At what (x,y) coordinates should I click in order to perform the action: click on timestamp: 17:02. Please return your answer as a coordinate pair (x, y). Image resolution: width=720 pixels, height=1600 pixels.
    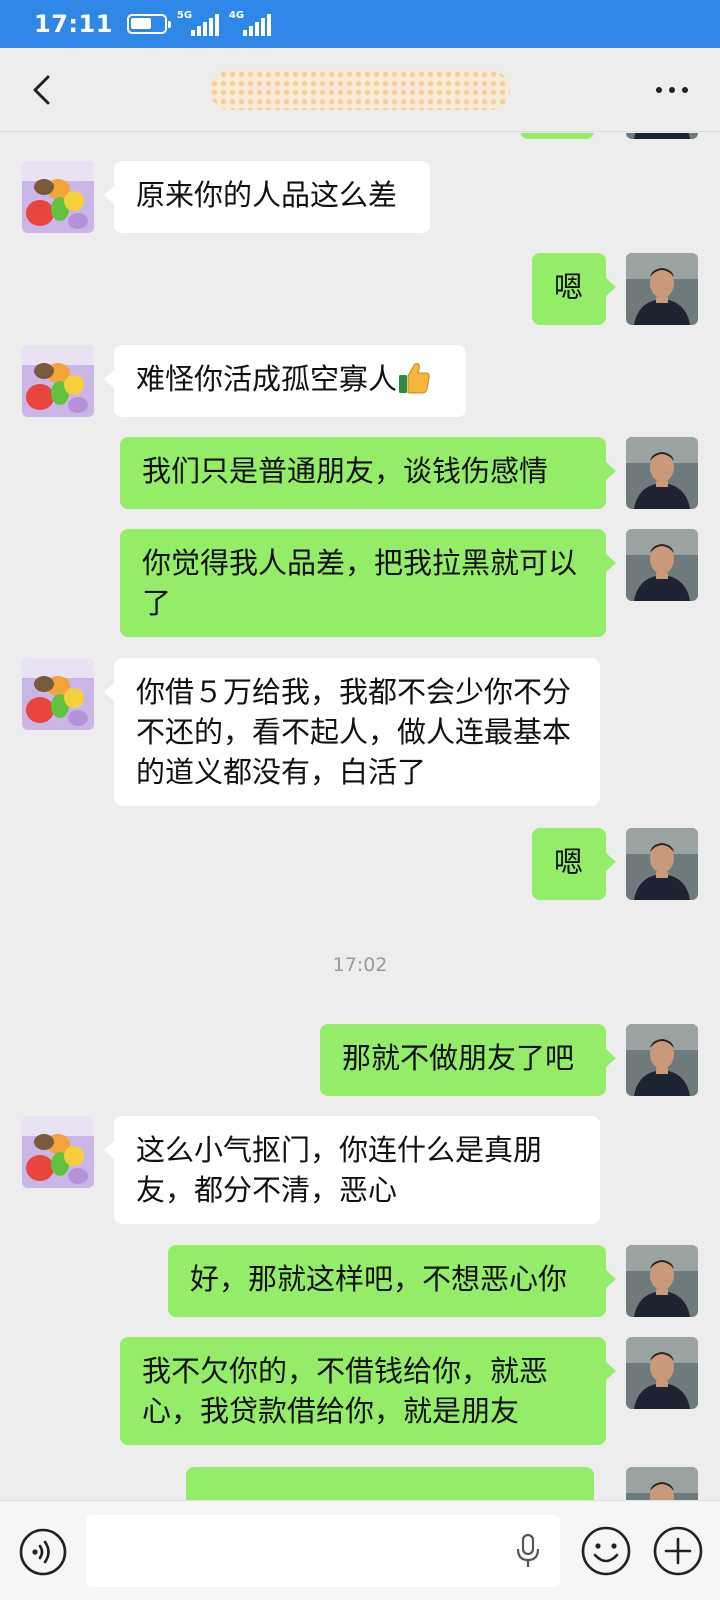
    Looking at the image, I should click on (360, 965).